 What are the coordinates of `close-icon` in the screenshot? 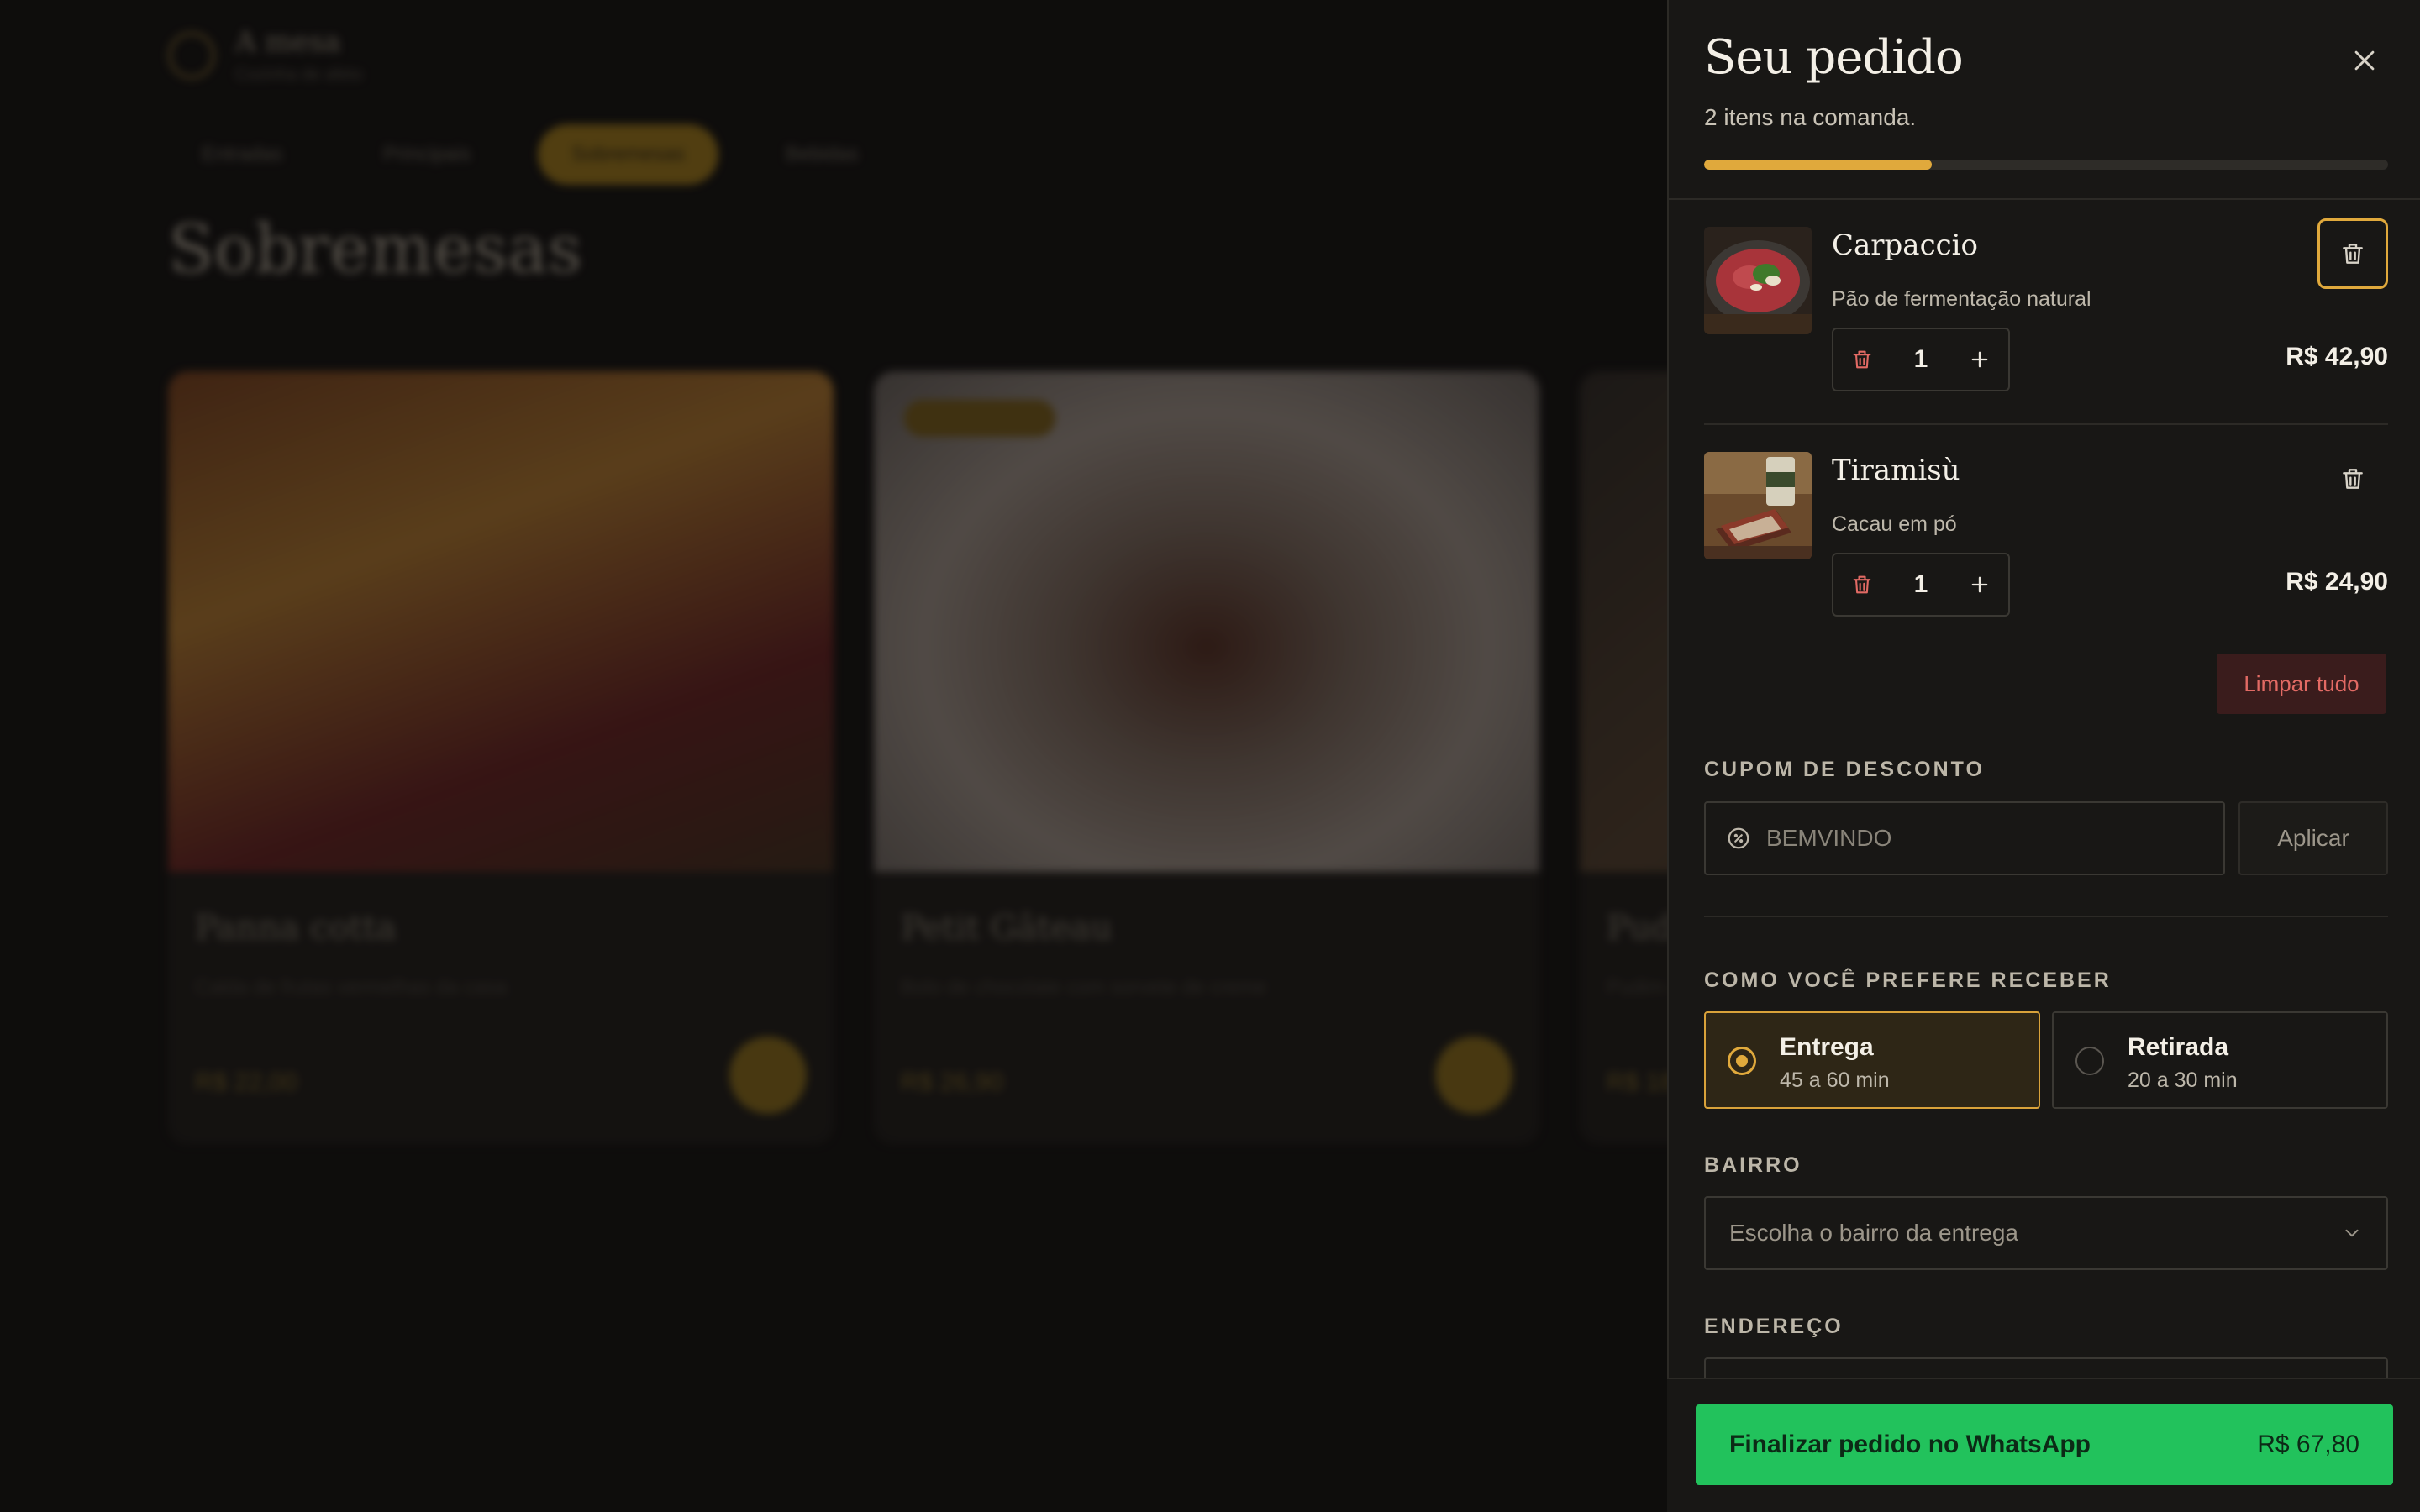 It's located at (2364, 60).